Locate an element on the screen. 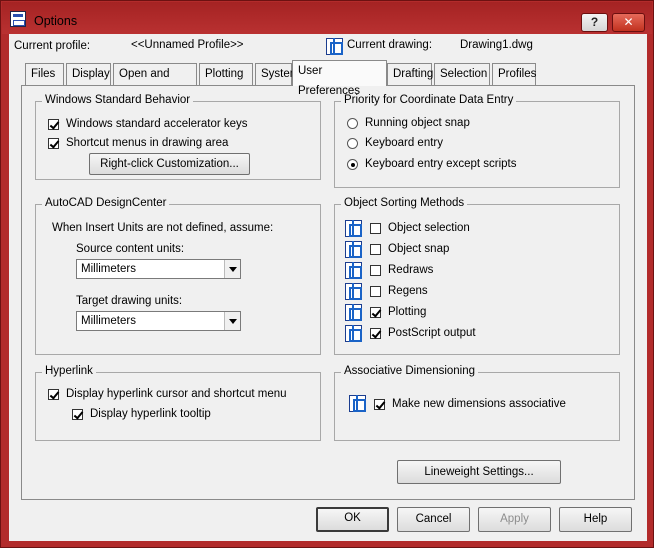 This screenshot has height=548, width=654. ok-button: OK is located at coordinates (352, 519).